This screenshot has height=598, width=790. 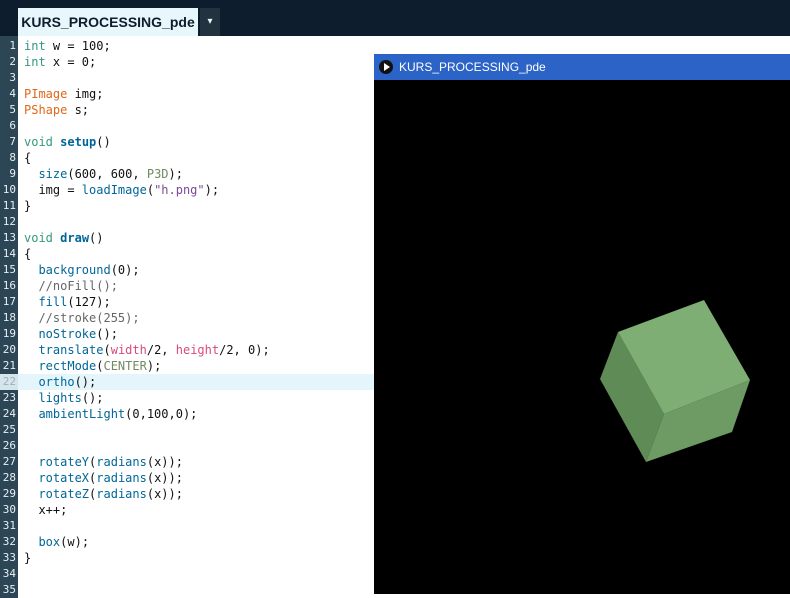 I want to click on line-number: 26, so click(x=9, y=445).